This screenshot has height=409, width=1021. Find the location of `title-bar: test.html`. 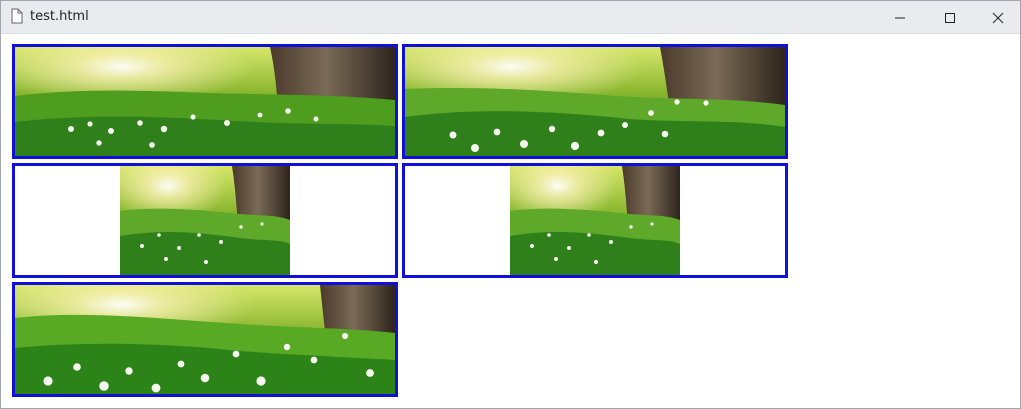

title-bar: test.html is located at coordinates (510, 17).